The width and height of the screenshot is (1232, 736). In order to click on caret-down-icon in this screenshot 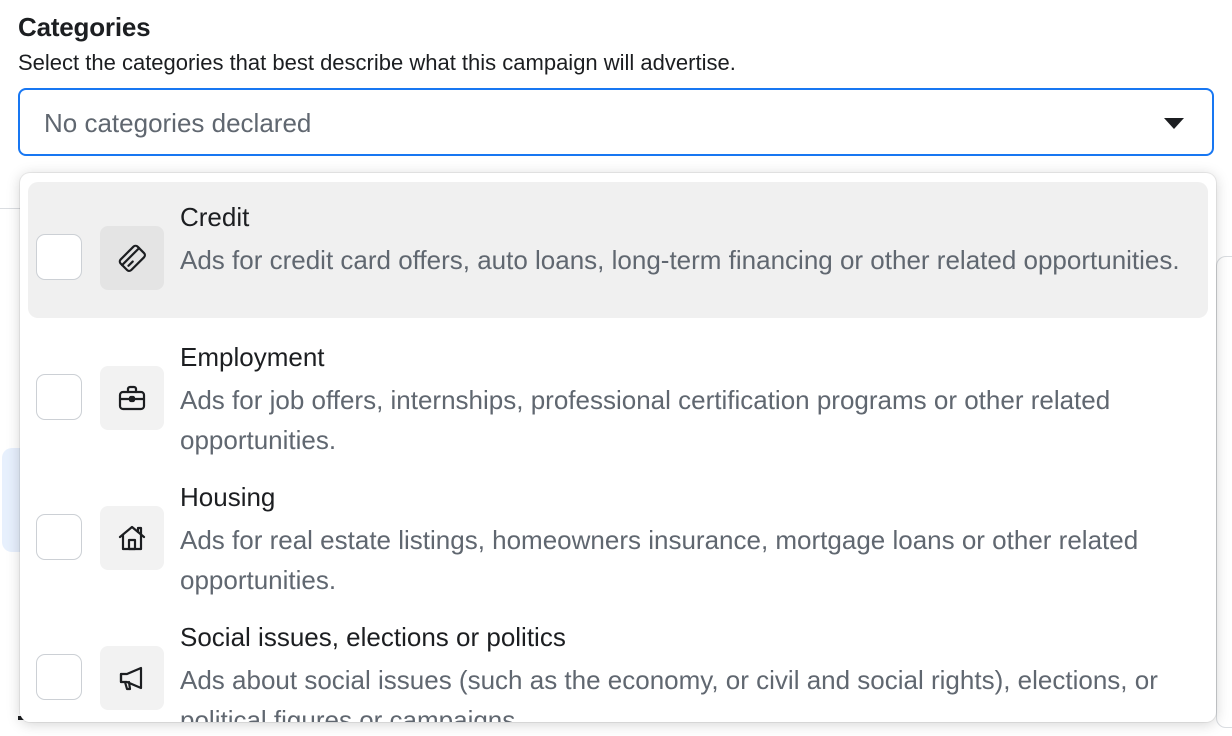, I will do `click(1174, 123)`.